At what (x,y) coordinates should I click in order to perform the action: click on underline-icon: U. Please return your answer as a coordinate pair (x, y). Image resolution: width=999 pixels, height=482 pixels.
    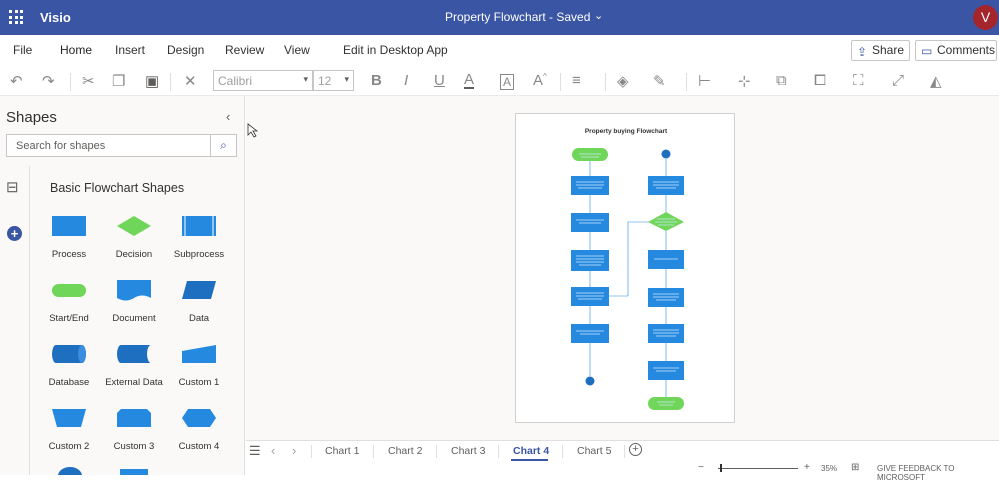
    Looking at the image, I should click on (439, 80).